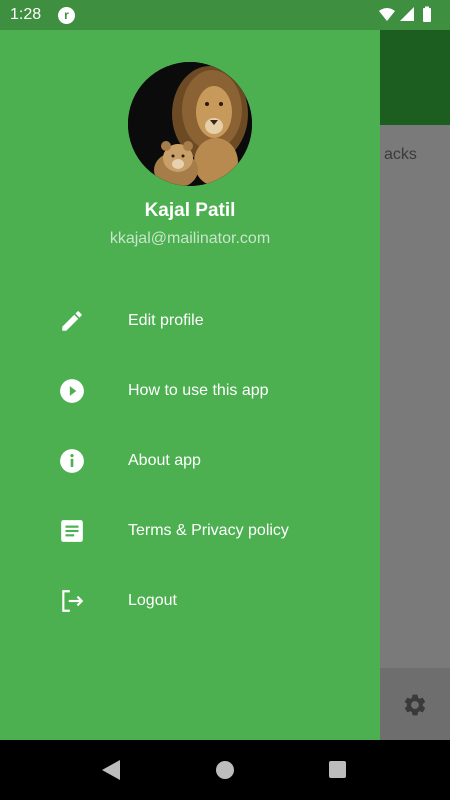  Describe the element at coordinates (225, 15) in the screenshot. I see `status-bar: 1:28 r` at that location.